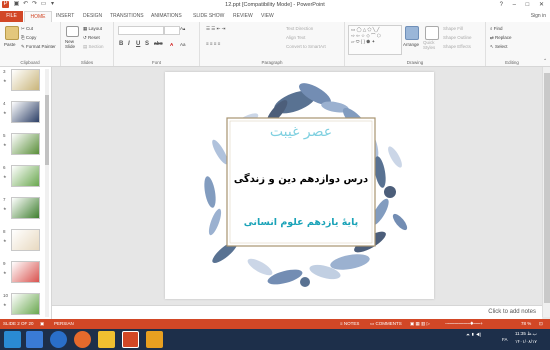 The image size is (550, 350). Describe the element at coordinates (299, 28) in the screenshot. I see `text-direction-button: Text Direction` at that location.